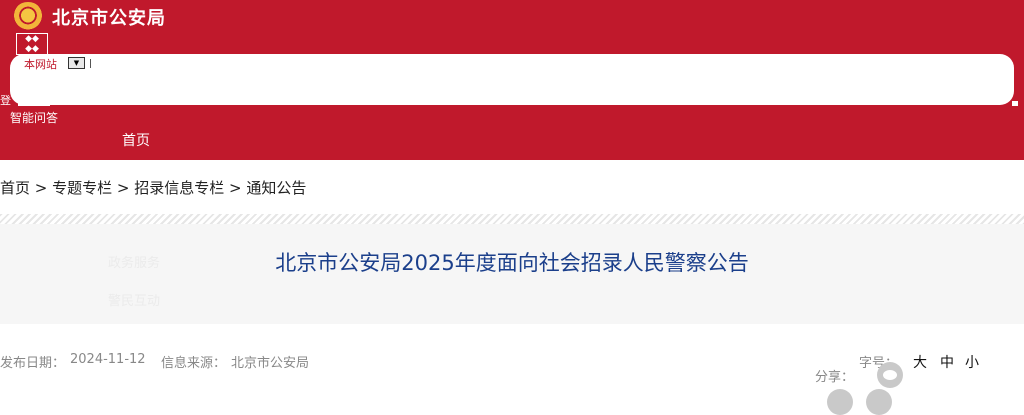  What do you see at coordinates (512, 263) in the screenshot?
I see `article-title: 北京市公安局2025年度面向社会招录人民警察公告` at bounding box center [512, 263].